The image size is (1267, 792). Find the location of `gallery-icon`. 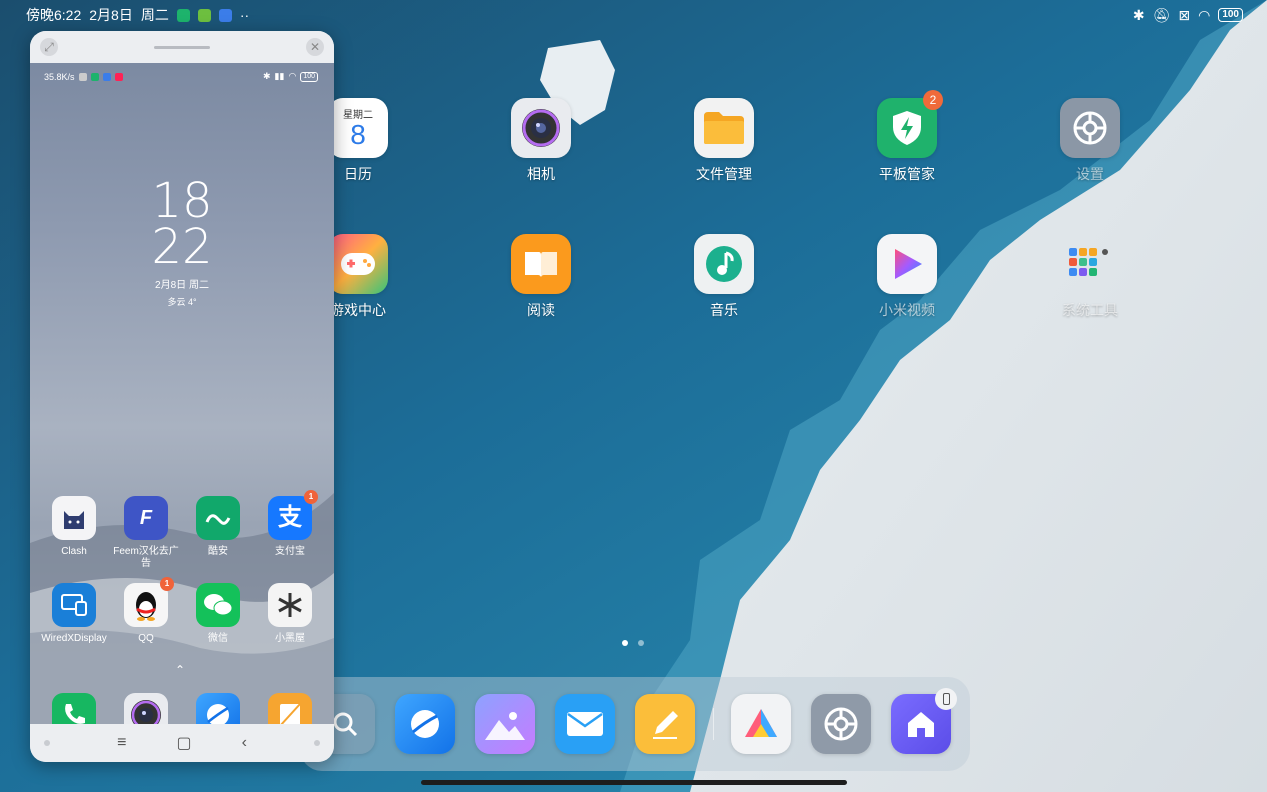

gallery-icon is located at coordinates (505, 726).